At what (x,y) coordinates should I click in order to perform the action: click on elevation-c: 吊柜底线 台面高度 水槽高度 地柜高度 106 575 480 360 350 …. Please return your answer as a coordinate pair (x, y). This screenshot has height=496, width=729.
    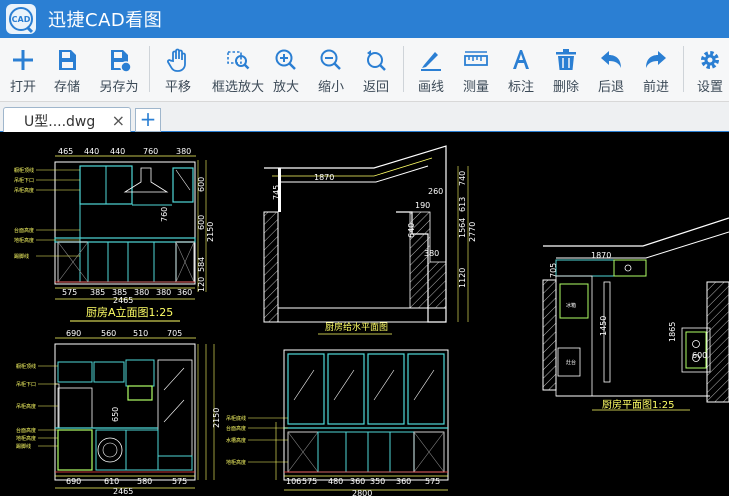
    Looking at the image, I should click on (337, 422).